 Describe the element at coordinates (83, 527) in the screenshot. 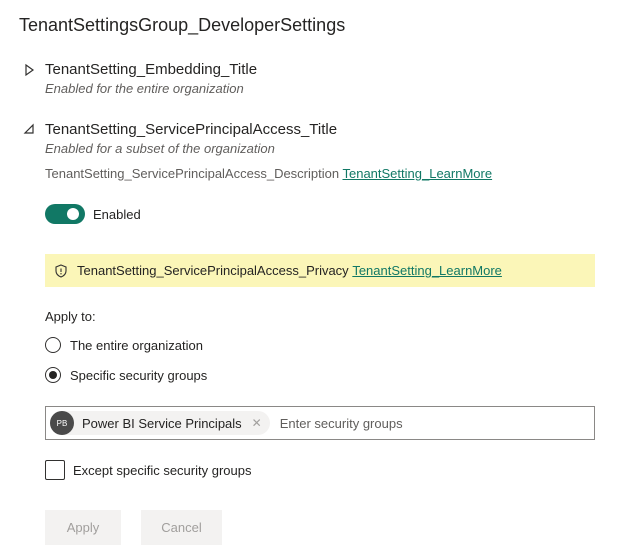

I see `apply-button: Apply` at that location.